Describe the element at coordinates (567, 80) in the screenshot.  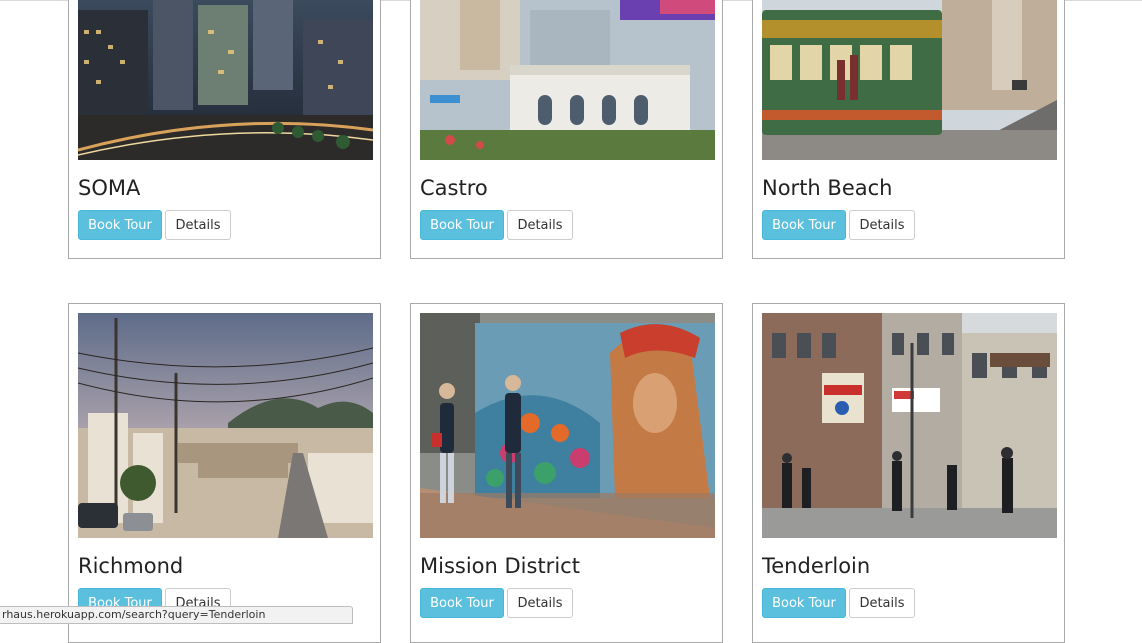
I see `neighborhood-photo-castro` at that location.